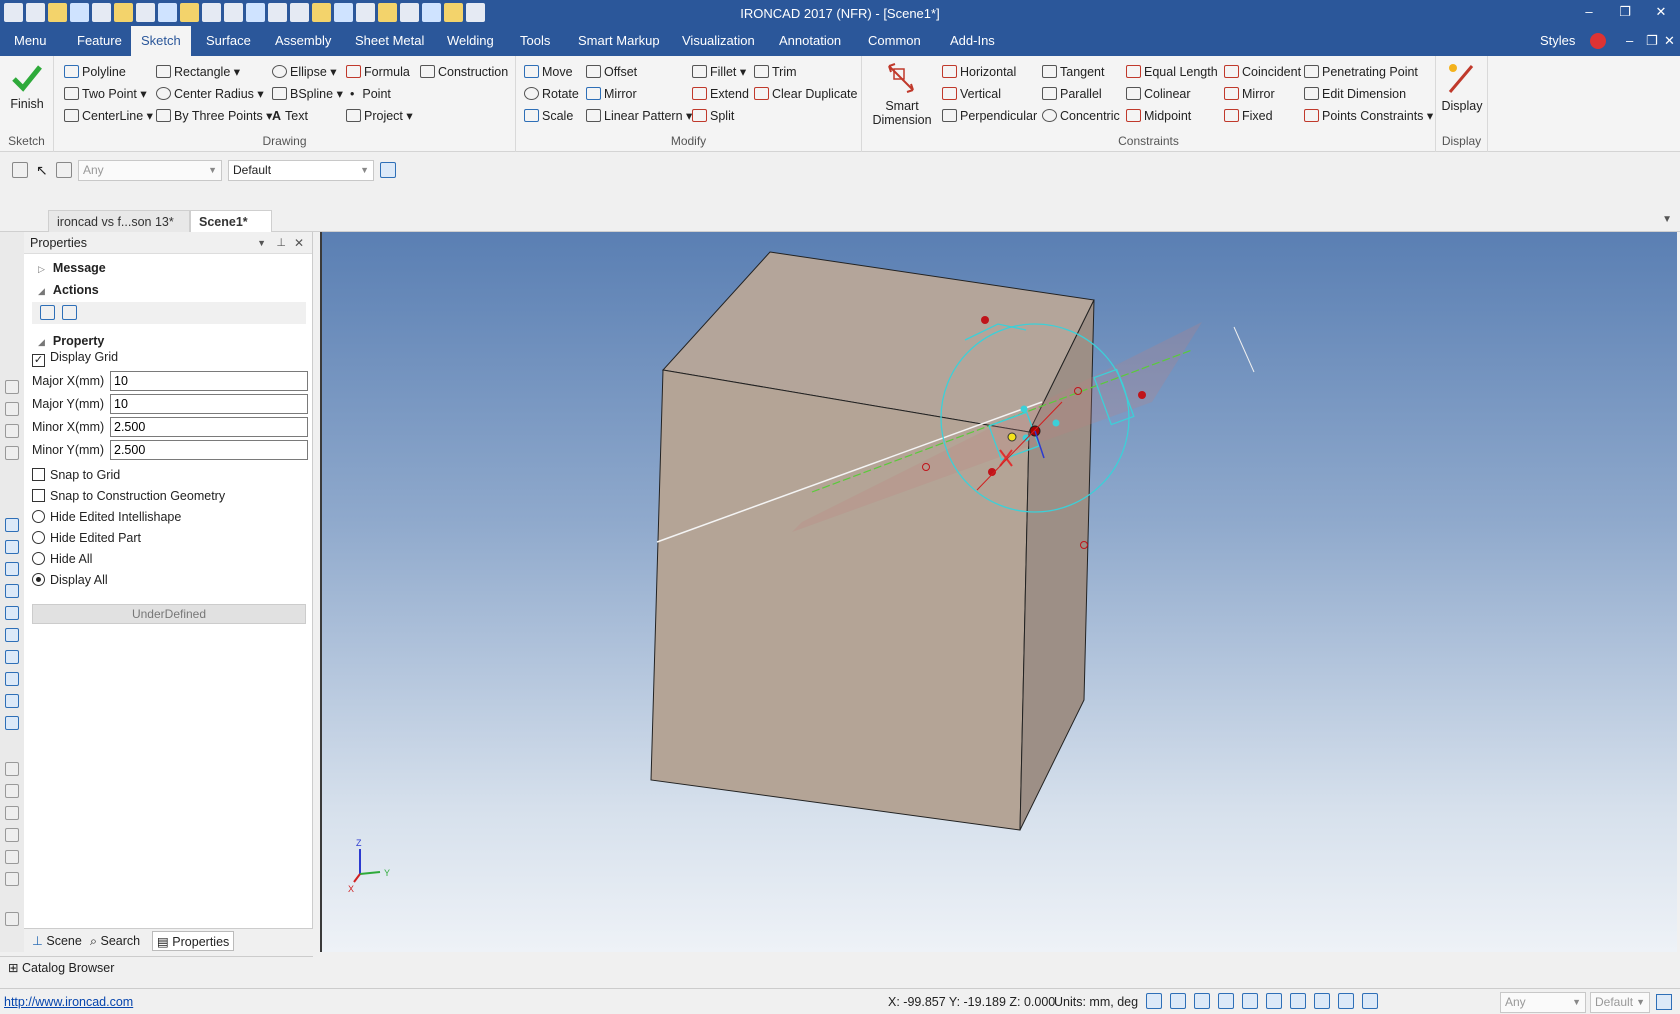 The image size is (1680, 1014). What do you see at coordinates (1629, 40) in the screenshot?
I see `ribbon-minimize-button: –` at bounding box center [1629, 40].